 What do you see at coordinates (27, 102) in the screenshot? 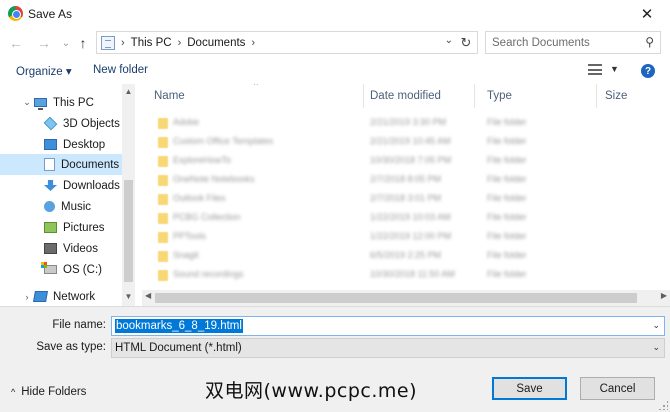
I see `collapse-chevron-icon: ⌄` at bounding box center [27, 102].